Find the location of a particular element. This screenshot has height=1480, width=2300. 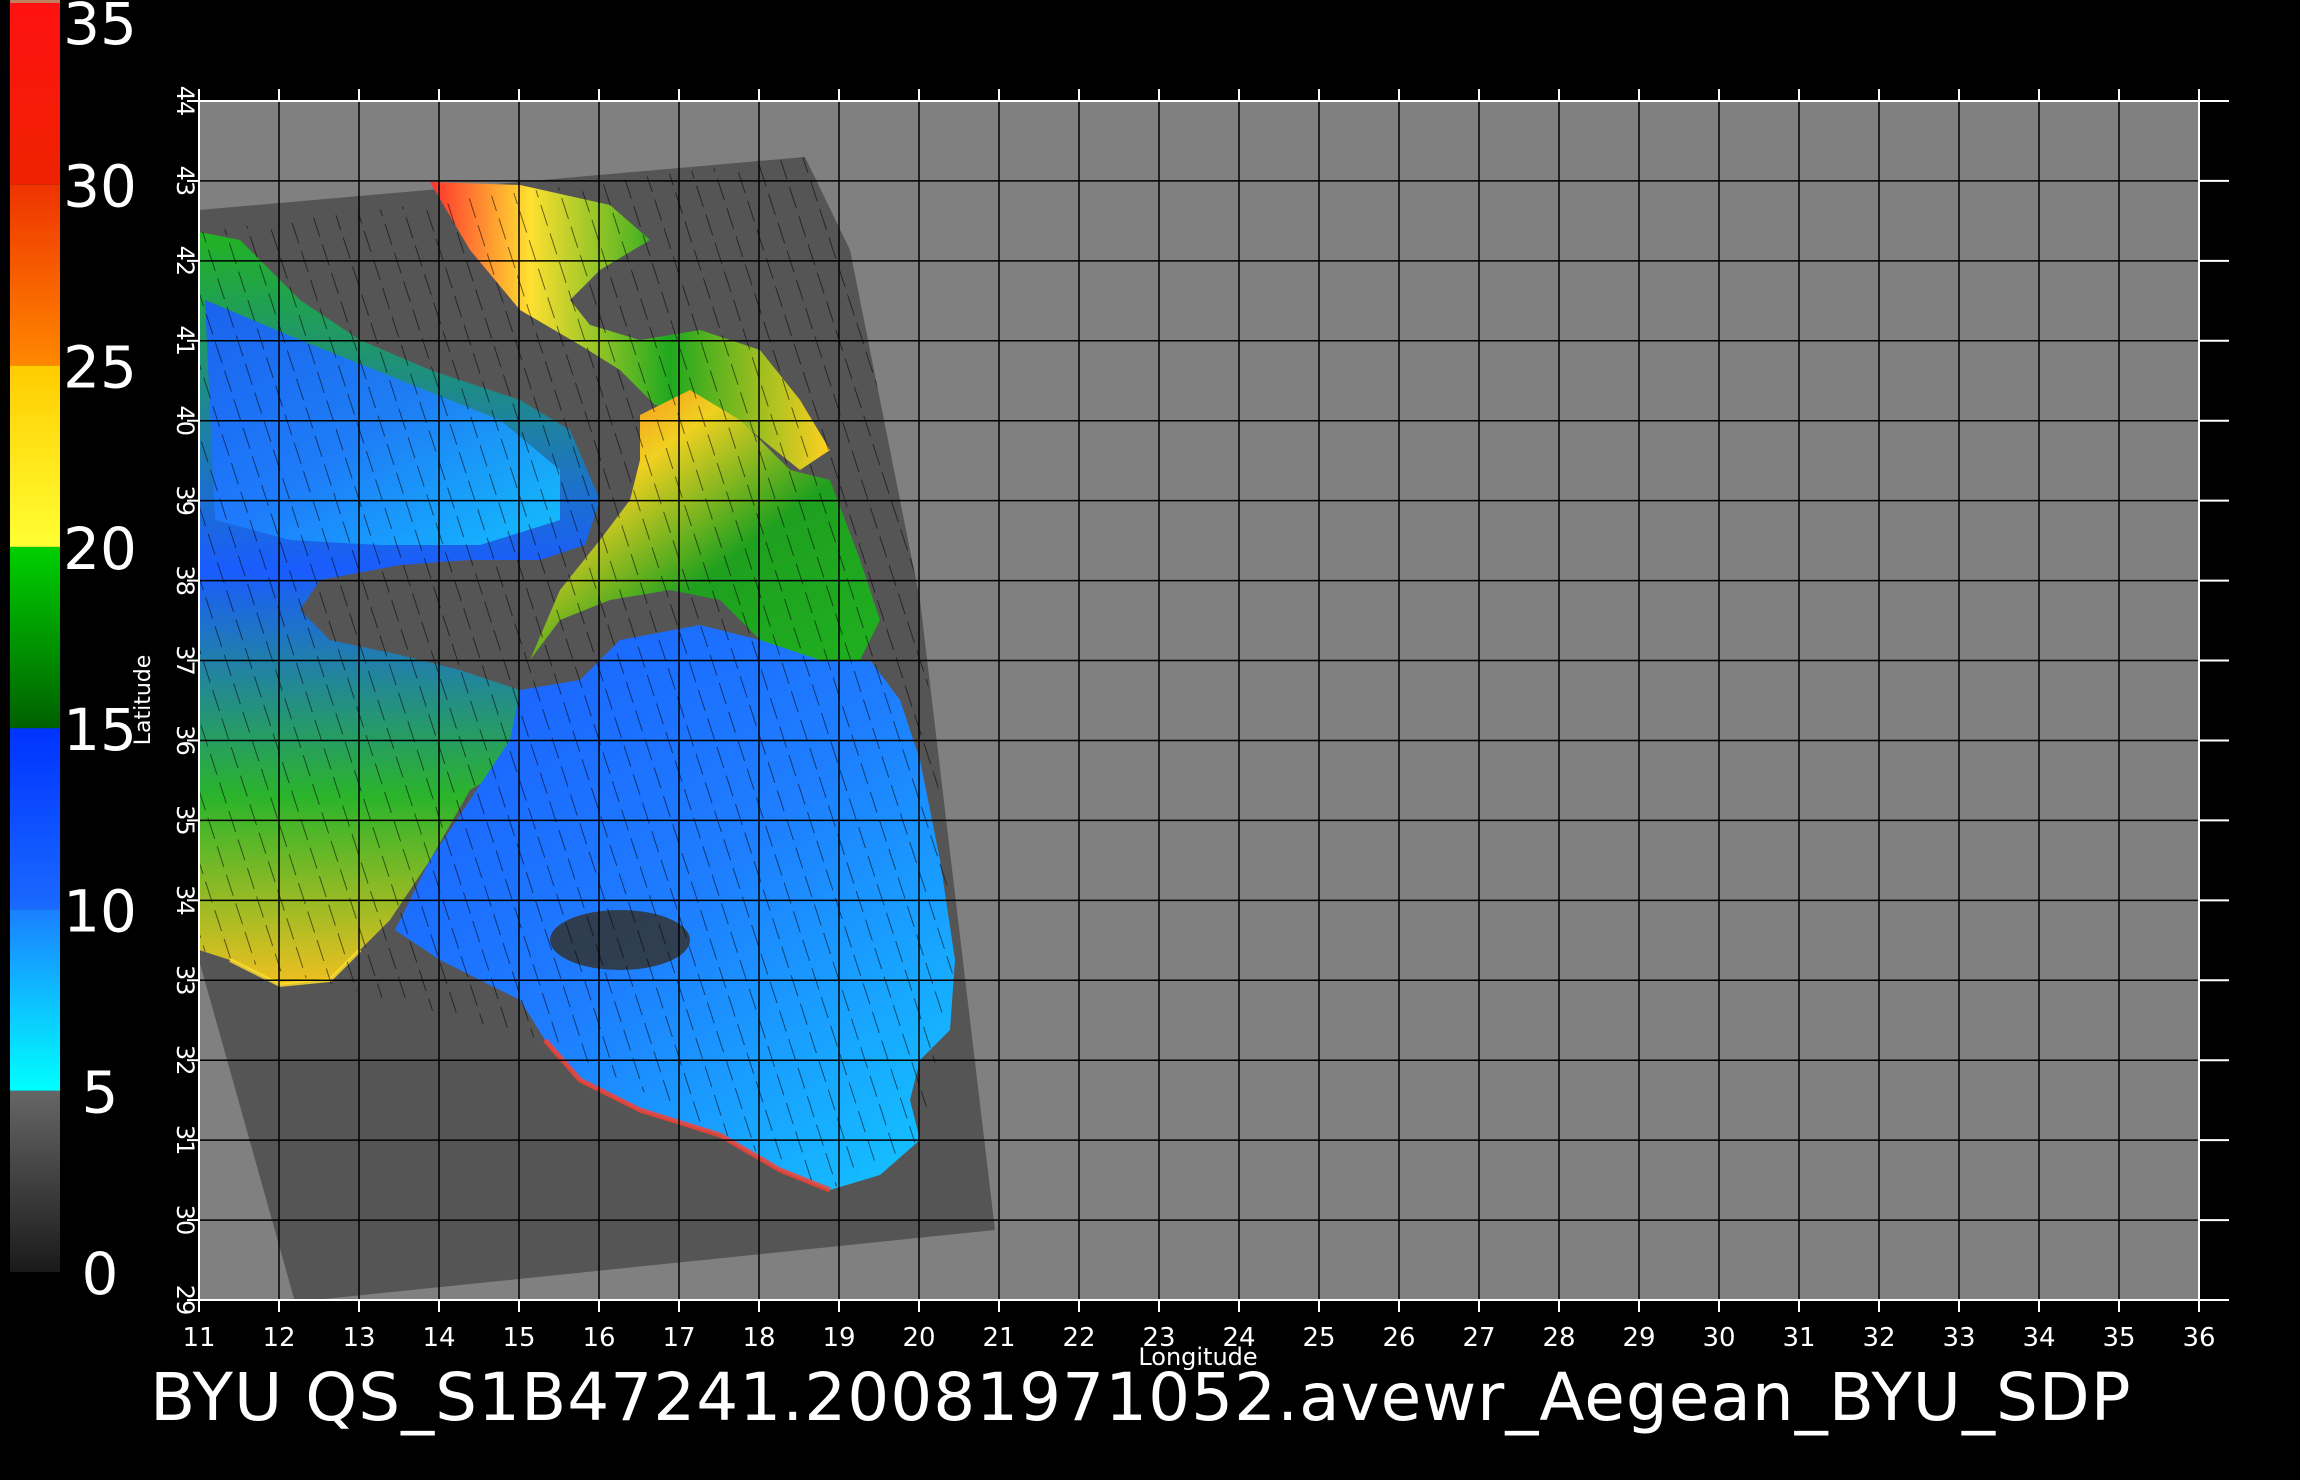

x-tick-label: 30 is located at coordinates (1718, 1338).